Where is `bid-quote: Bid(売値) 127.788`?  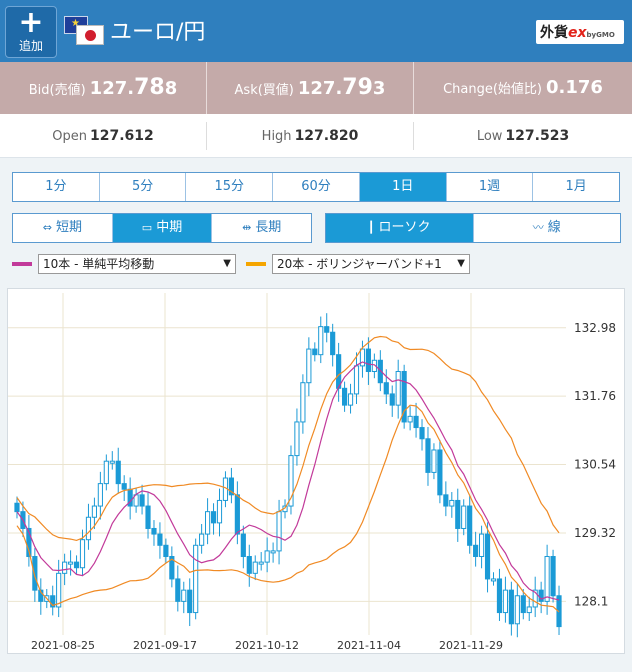 bid-quote: Bid(売値) 127.788 is located at coordinates (103, 88).